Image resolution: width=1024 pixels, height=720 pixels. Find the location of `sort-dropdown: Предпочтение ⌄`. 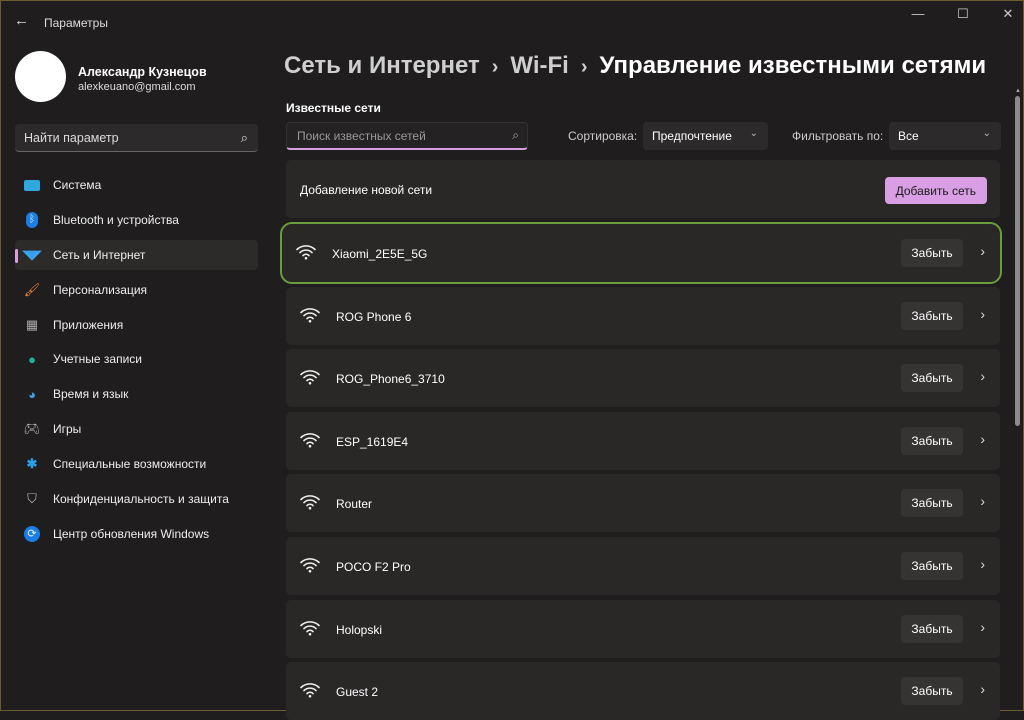

sort-dropdown: Предпочтение ⌄ is located at coordinates (705, 136).